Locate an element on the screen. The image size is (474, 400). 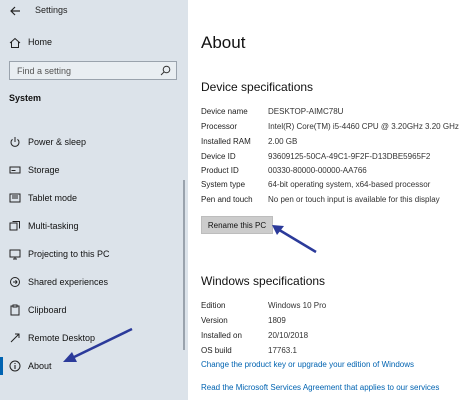
home-icon is located at coordinates (15, 42).